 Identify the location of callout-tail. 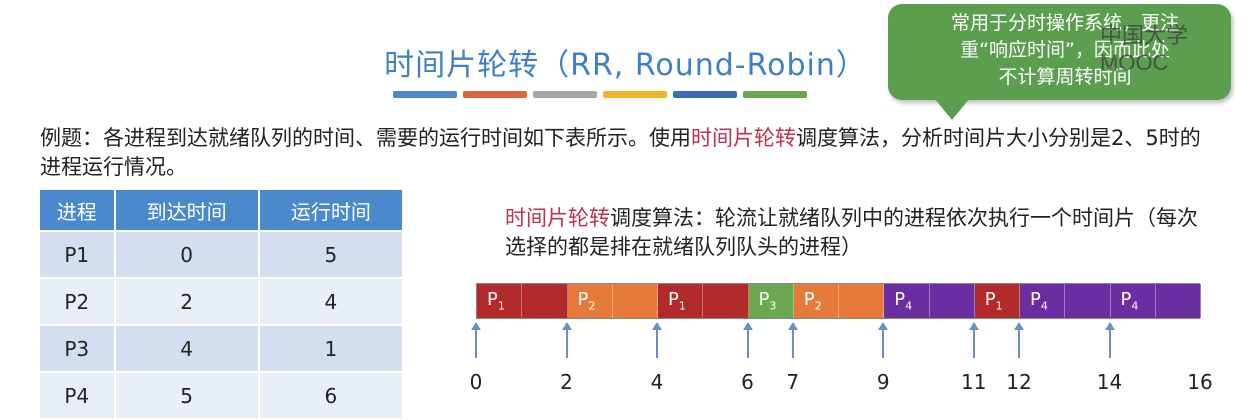
(952, 109).